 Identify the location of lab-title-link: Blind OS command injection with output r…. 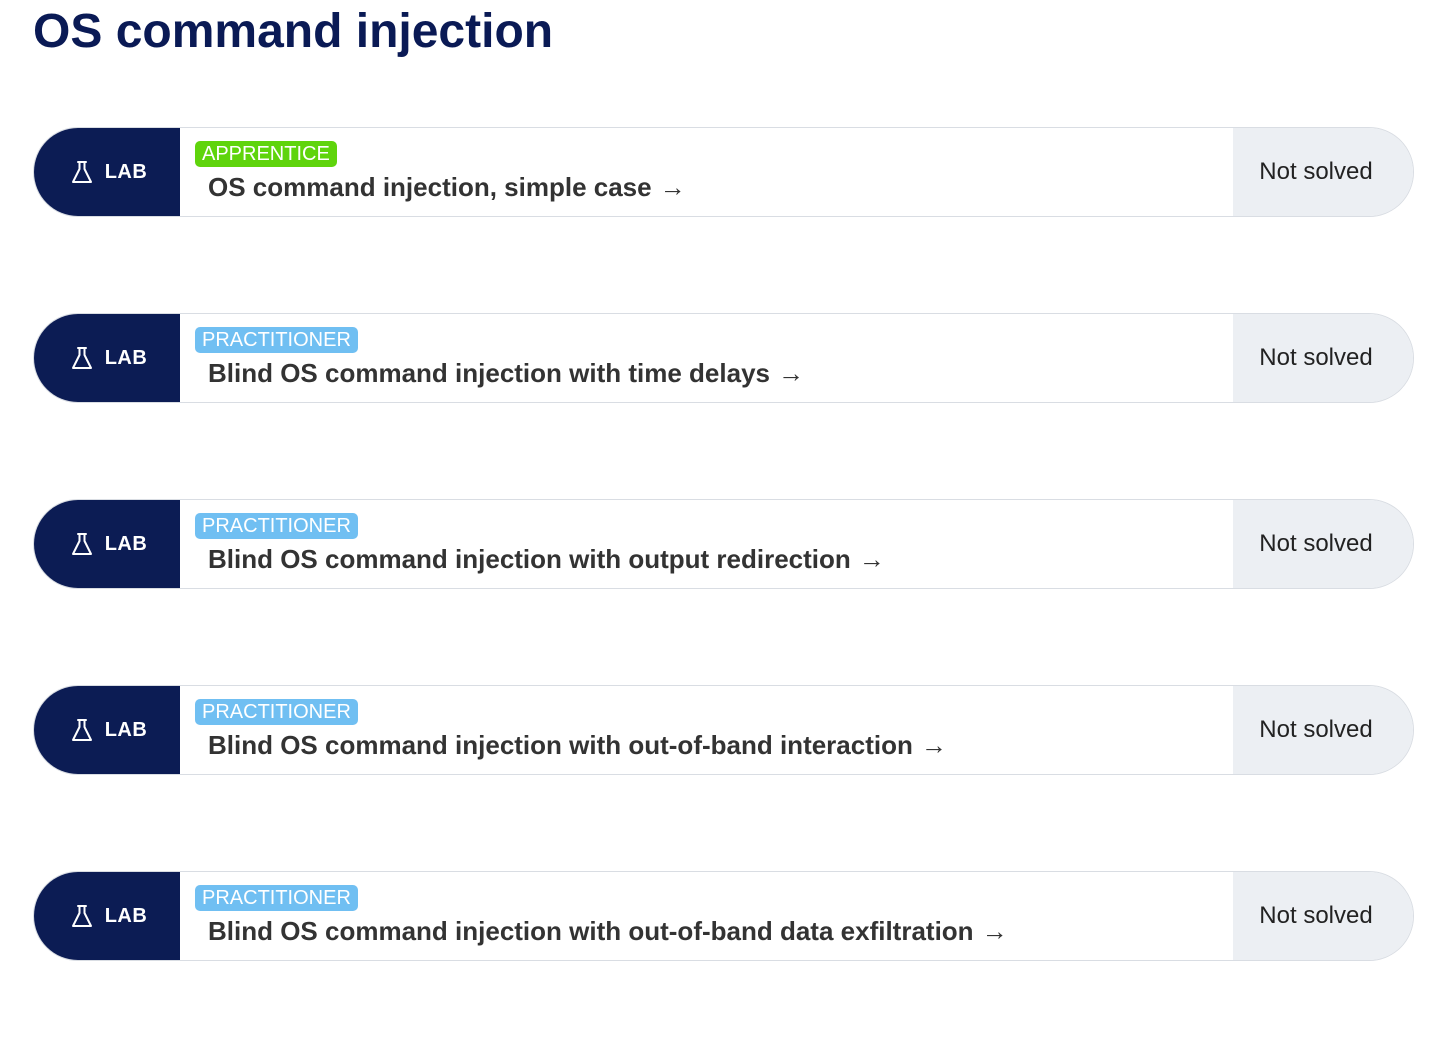
(714, 559).